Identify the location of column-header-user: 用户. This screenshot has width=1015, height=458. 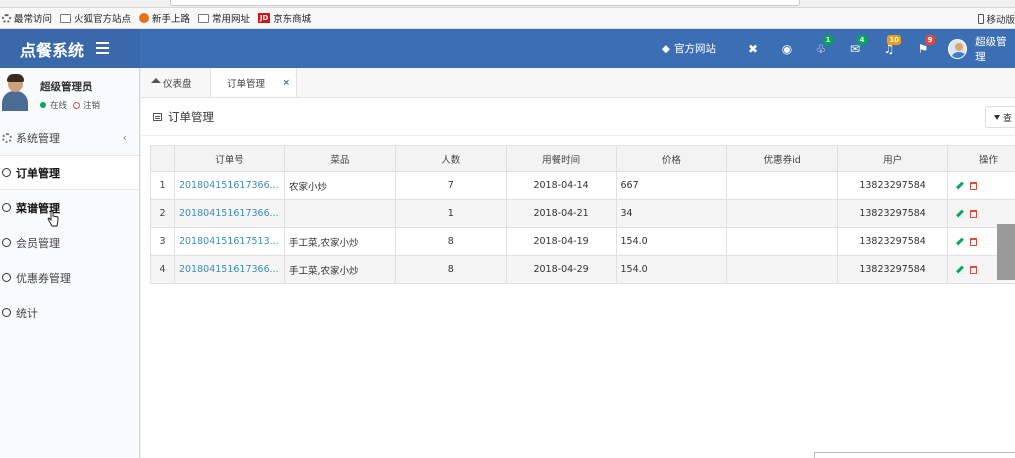
(893, 158).